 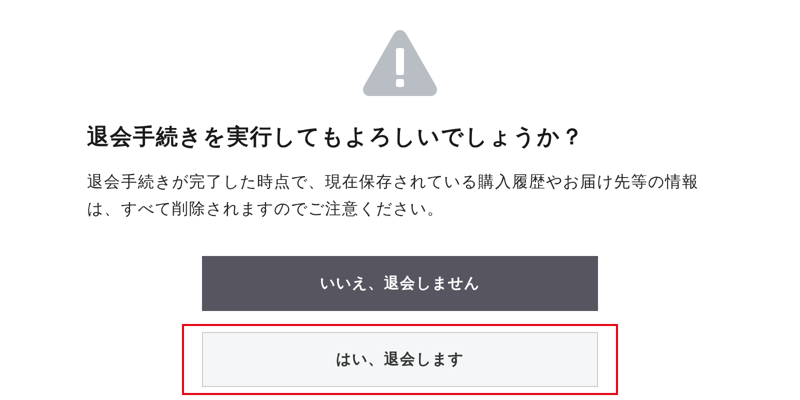 I want to click on confirm-button: はい、退会します, so click(x=400, y=359).